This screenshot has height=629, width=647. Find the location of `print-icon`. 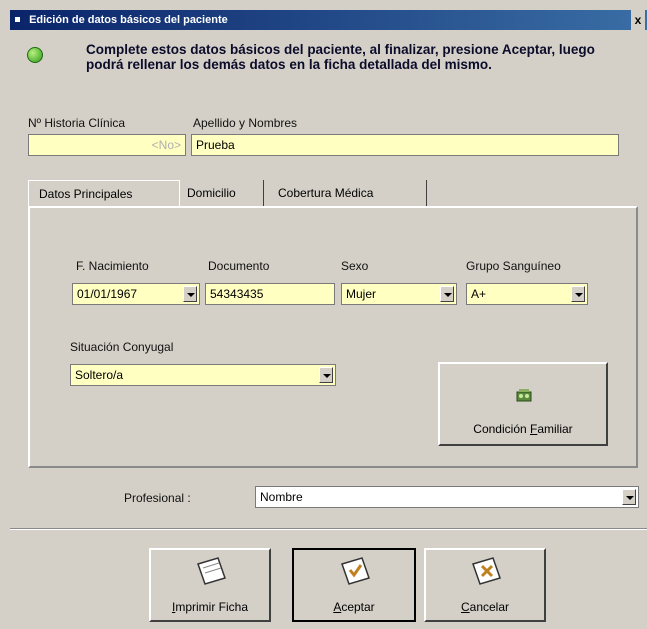

print-icon is located at coordinates (211, 571).